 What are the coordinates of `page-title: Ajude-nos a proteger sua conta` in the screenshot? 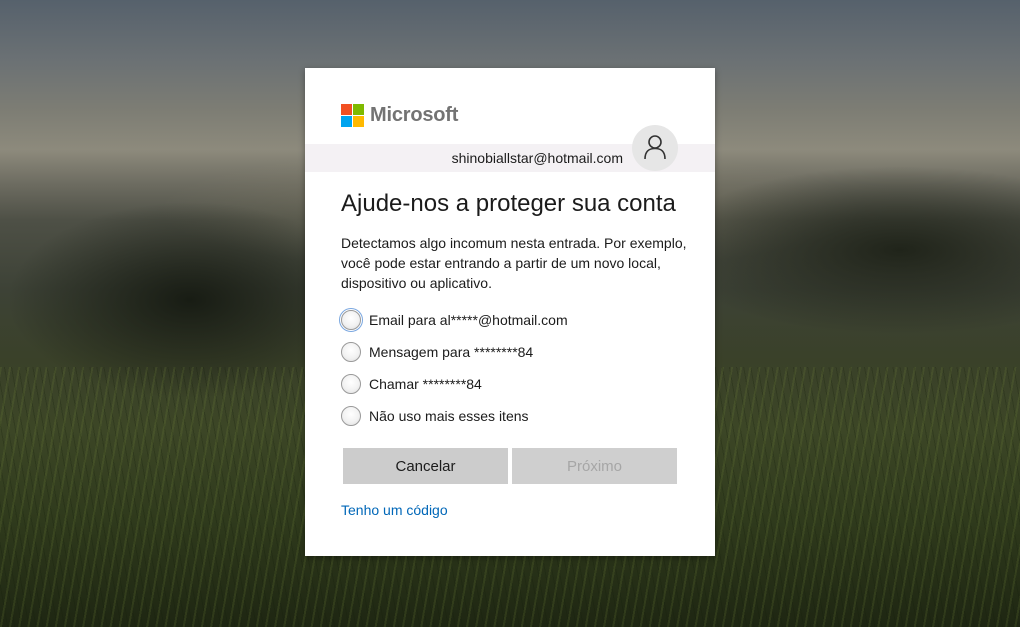 It's located at (508, 203).